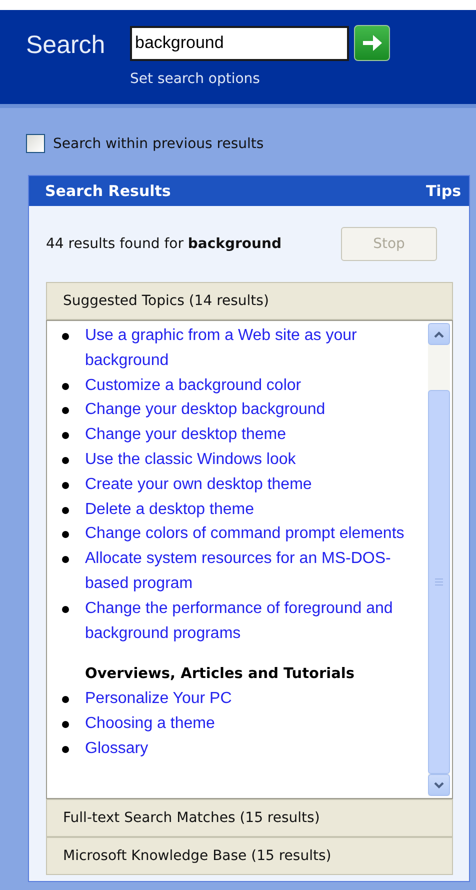 The image size is (476, 890). I want to click on checkbox-label: Search within previous results, so click(158, 144).